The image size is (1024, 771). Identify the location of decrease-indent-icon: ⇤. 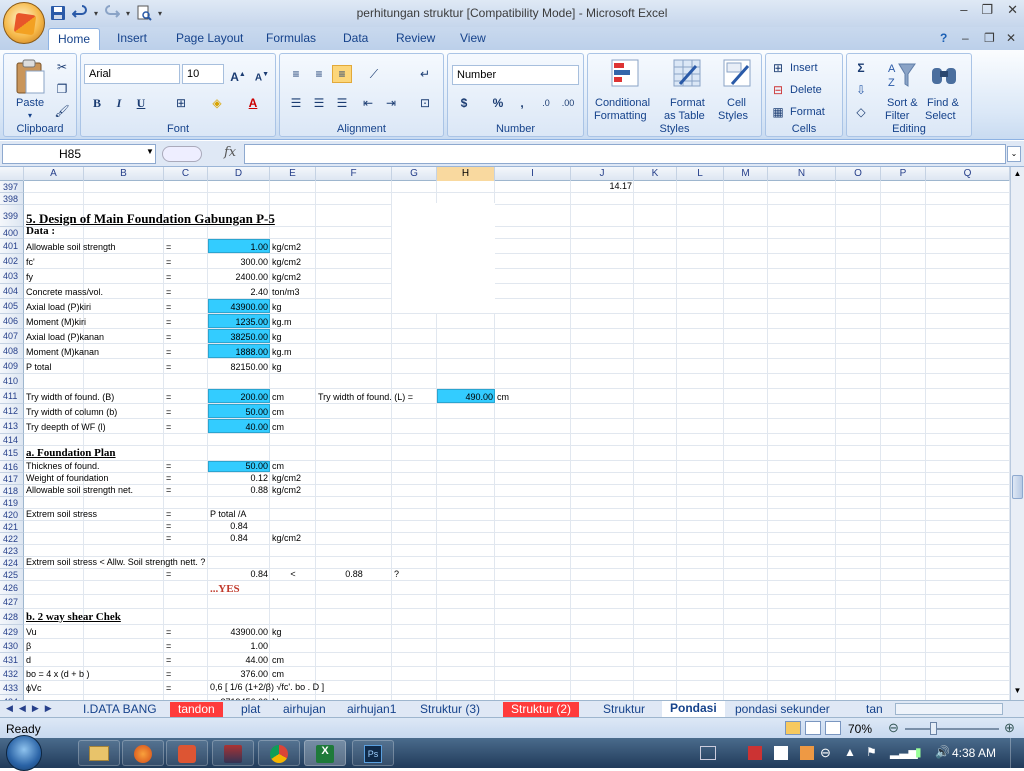
(368, 103).